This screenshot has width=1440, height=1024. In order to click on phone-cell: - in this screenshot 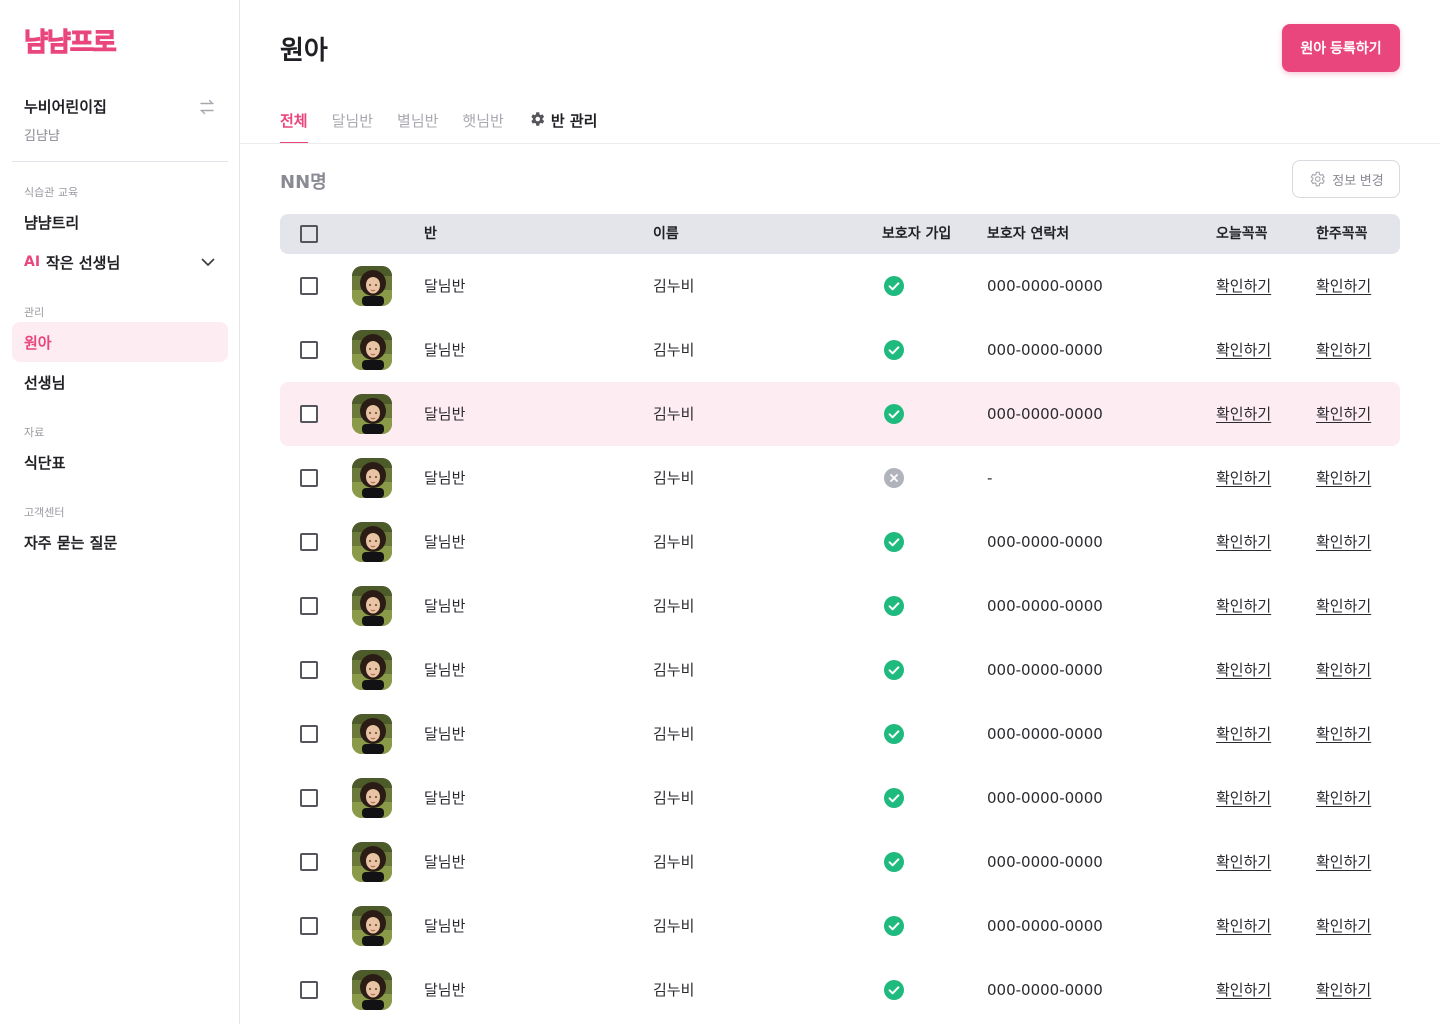, I will do `click(990, 478)`.